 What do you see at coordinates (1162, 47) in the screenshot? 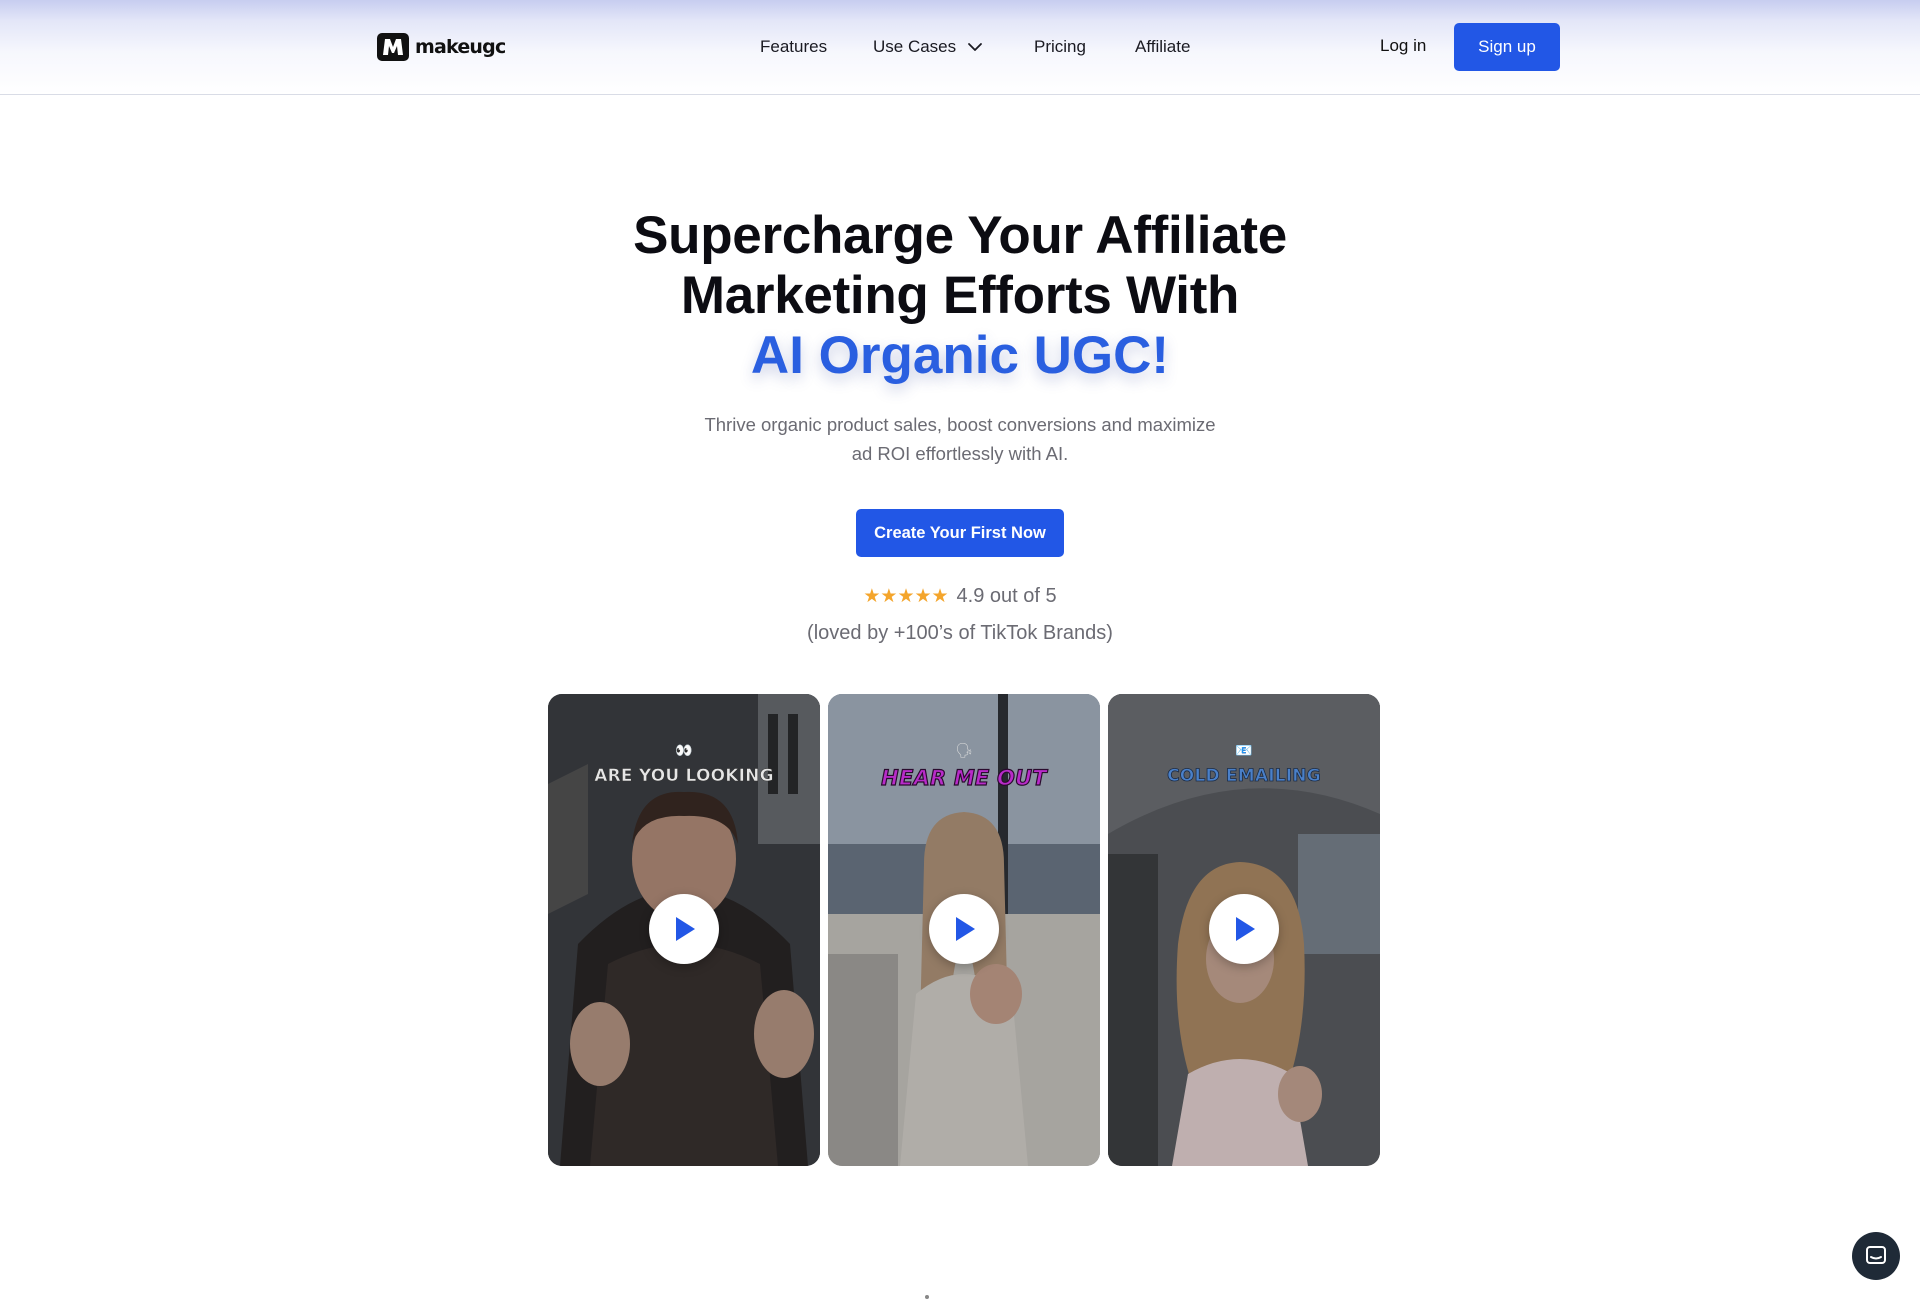
I see `nav-affiliate-link: Affiliate` at bounding box center [1162, 47].